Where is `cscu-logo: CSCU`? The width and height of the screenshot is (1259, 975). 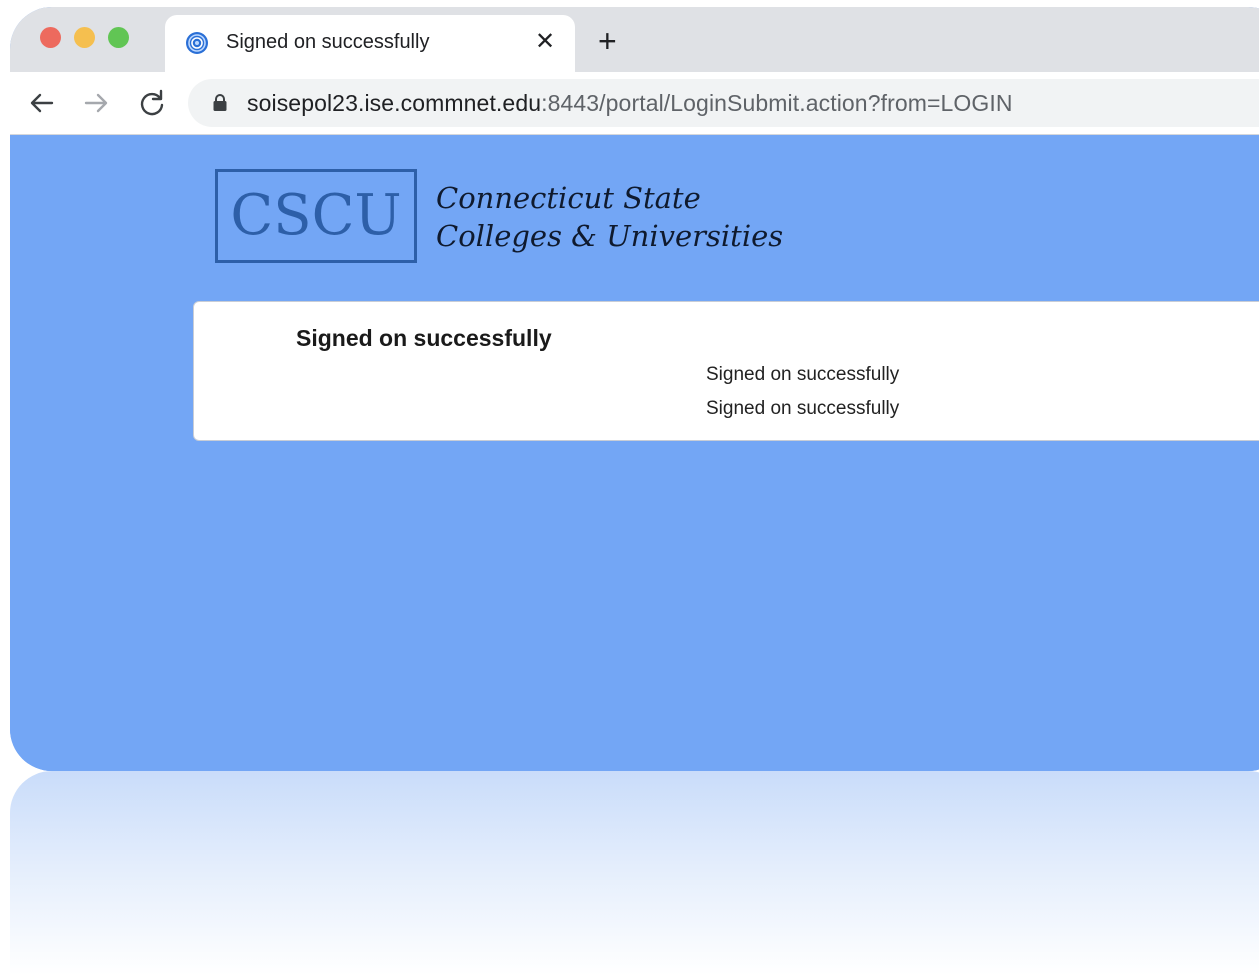
cscu-logo: CSCU is located at coordinates (316, 216).